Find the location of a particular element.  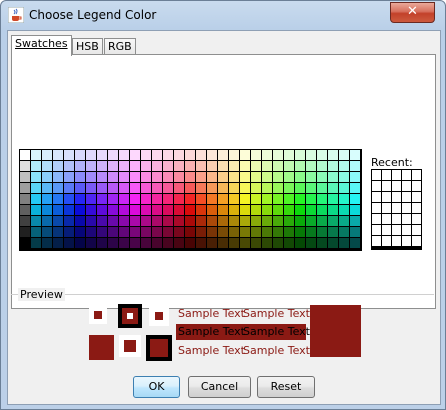

cancel-button: Cancel is located at coordinates (219, 387).